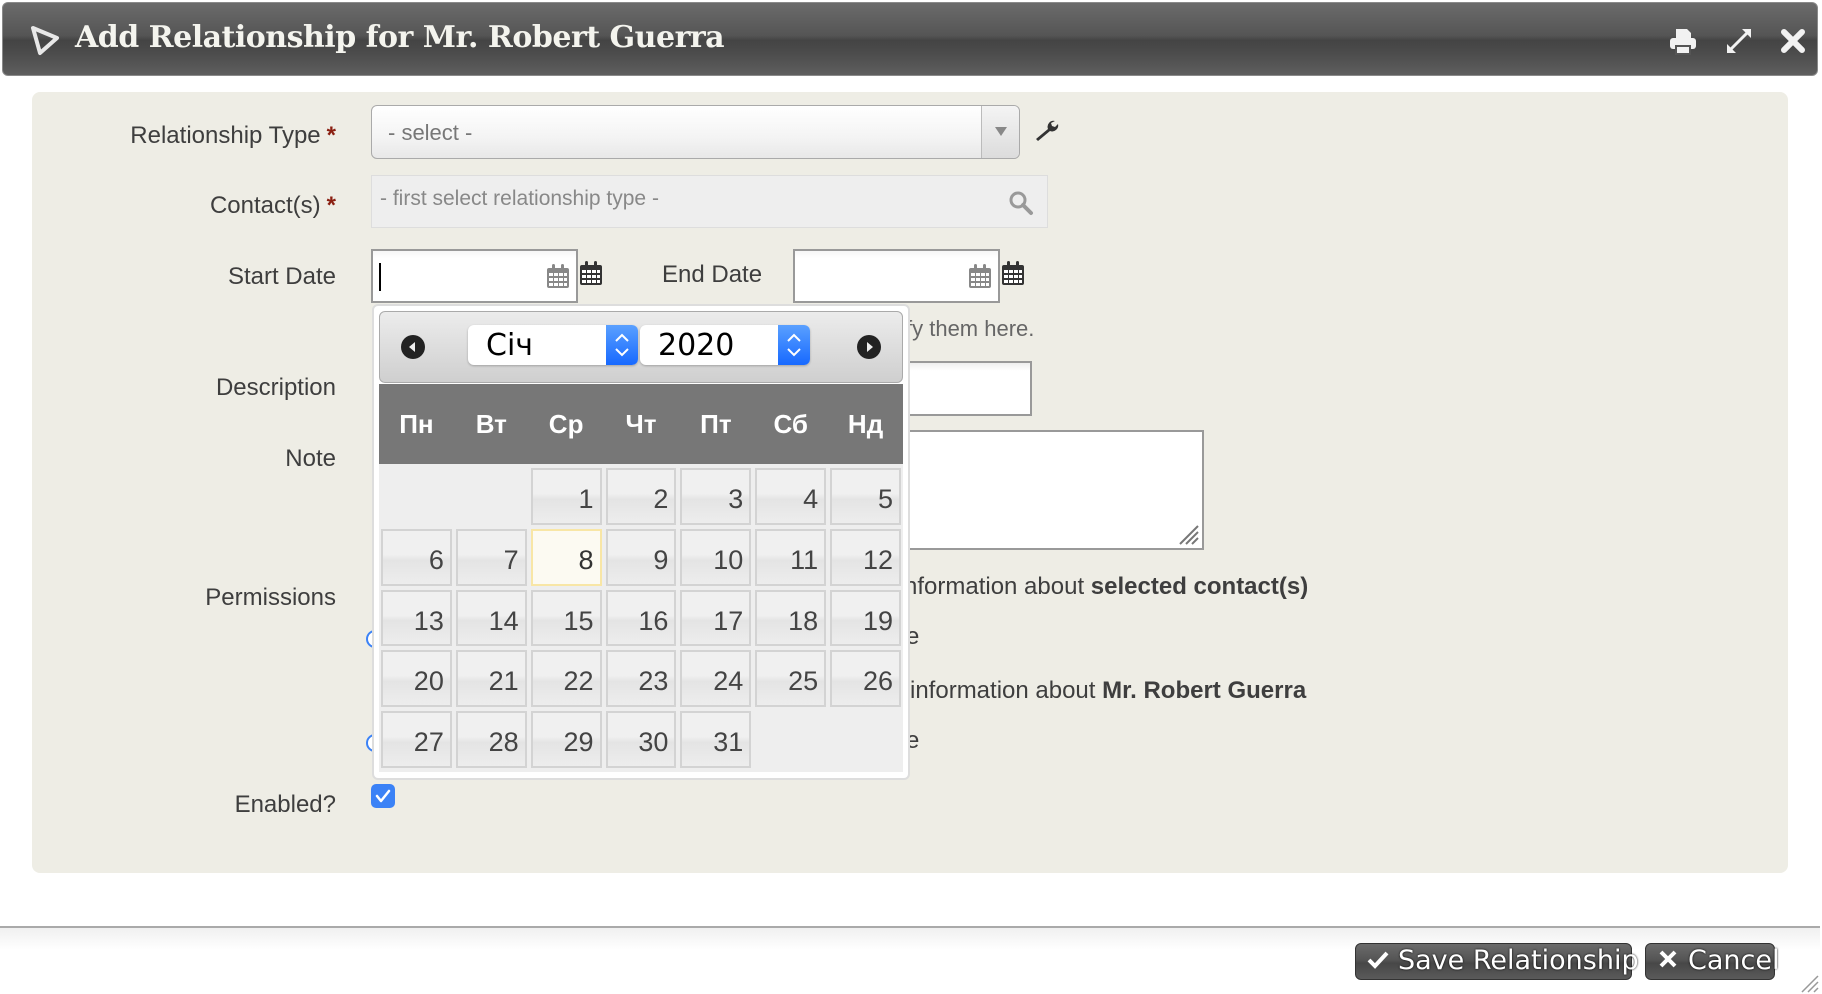 This screenshot has width=1822, height=994. I want to click on printer-icon, so click(1683, 41).